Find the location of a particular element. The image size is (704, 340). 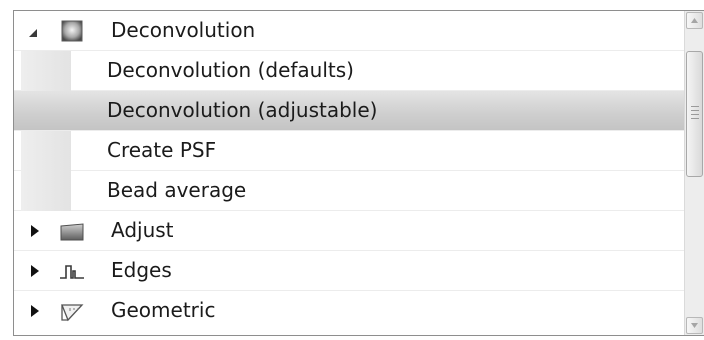

tree-item-deconvolution-adjustable: Deconvolution (adjustable) is located at coordinates (349, 111).